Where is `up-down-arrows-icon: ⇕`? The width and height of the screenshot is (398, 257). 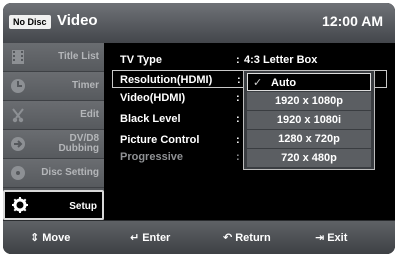 up-down-arrows-icon: ⇕ is located at coordinates (35, 238).